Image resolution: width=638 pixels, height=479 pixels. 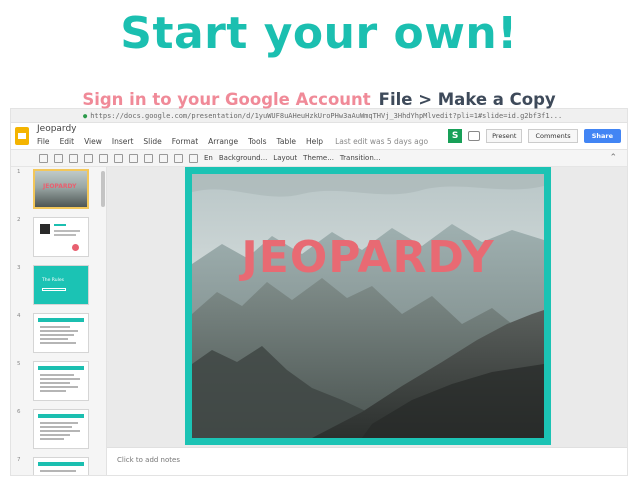 I want to click on present-button: Present, so click(x=504, y=136).